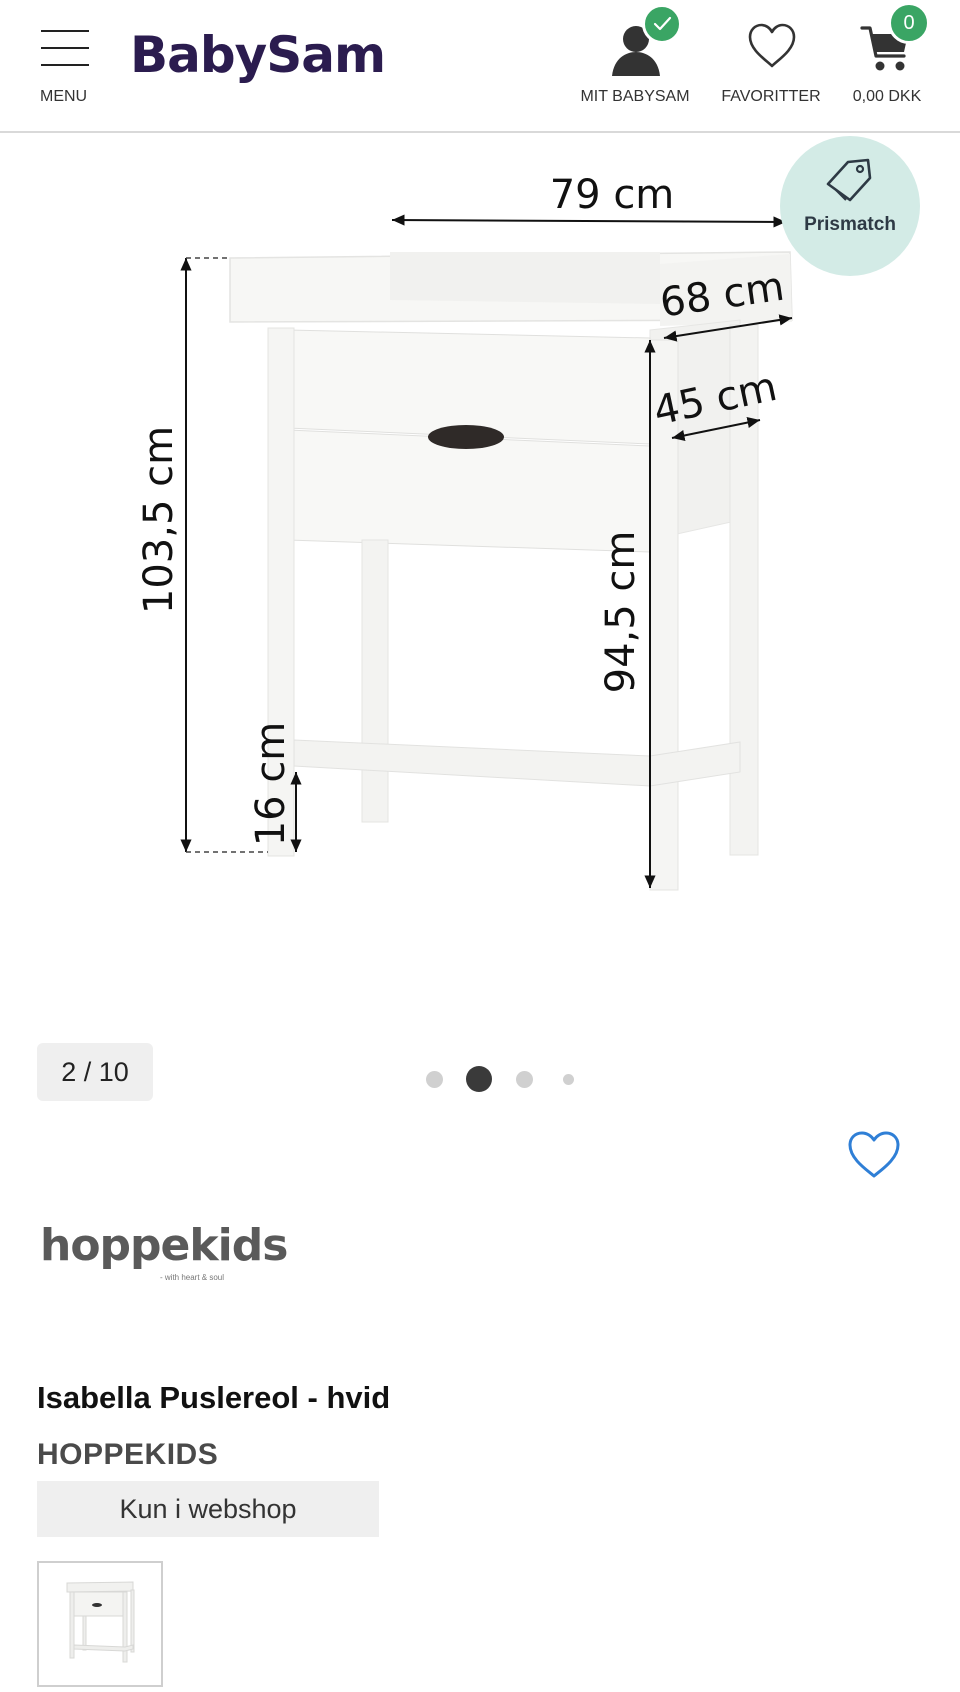  I want to click on cart-total: 0,00 DKK, so click(887, 96).